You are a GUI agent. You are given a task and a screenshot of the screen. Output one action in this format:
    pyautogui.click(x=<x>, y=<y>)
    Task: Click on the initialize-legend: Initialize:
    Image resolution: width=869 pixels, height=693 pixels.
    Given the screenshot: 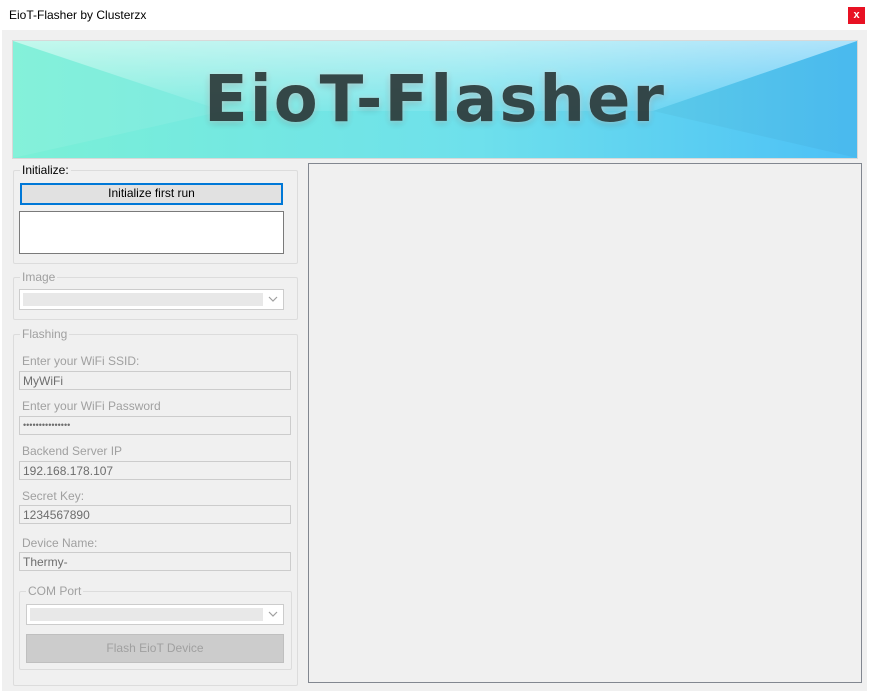 What is the action you would take?
    pyautogui.click(x=45, y=170)
    